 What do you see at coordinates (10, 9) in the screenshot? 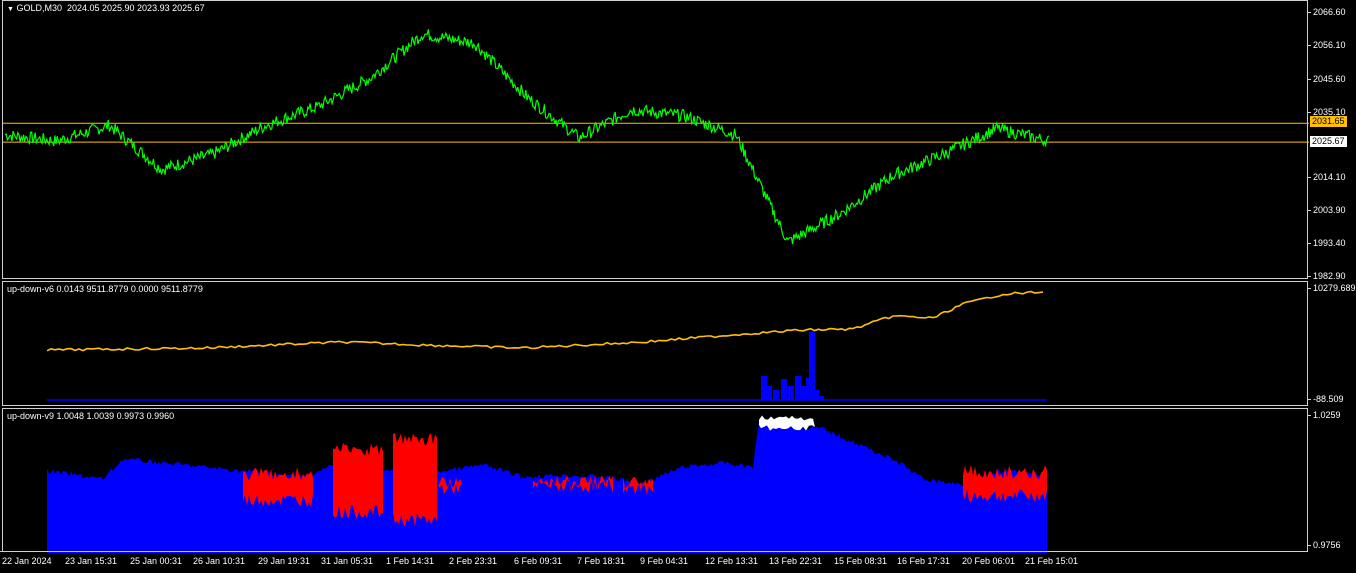
I see `chart-menu-arrow-icon: ▼` at bounding box center [10, 9].